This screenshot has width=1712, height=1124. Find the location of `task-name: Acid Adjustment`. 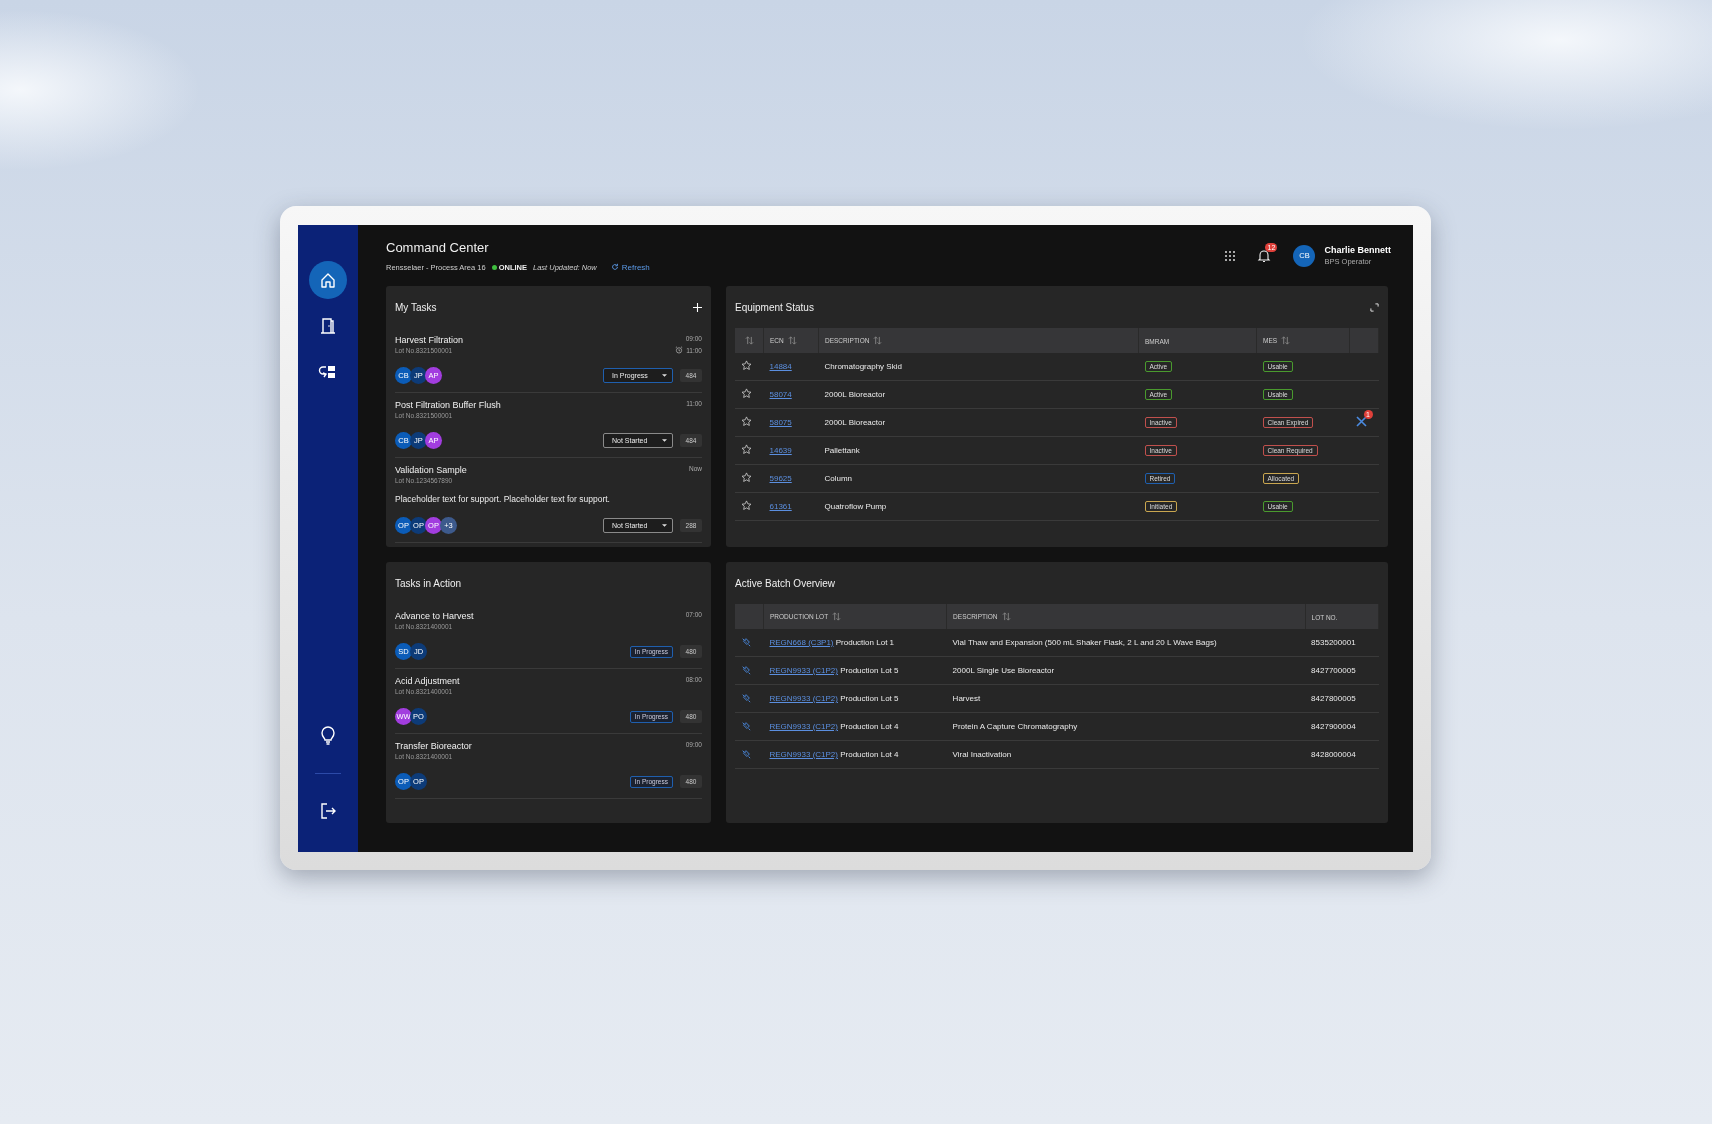

task-name: Acid Adjustment is located at coordinates (427, 681).